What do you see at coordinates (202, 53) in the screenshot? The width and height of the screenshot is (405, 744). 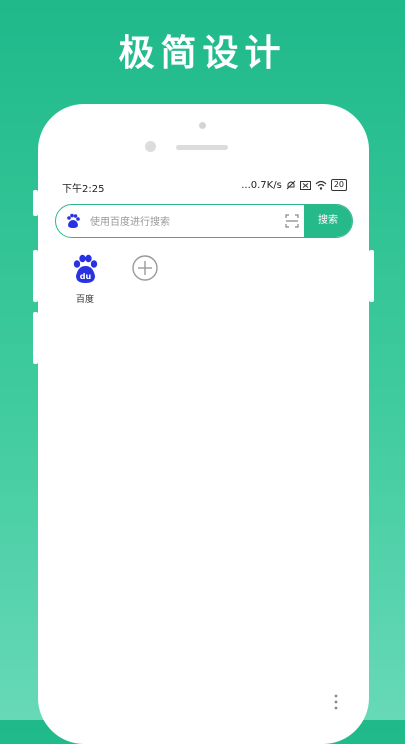 I see `headline: 极简设计` at bounding box center [202, 53].